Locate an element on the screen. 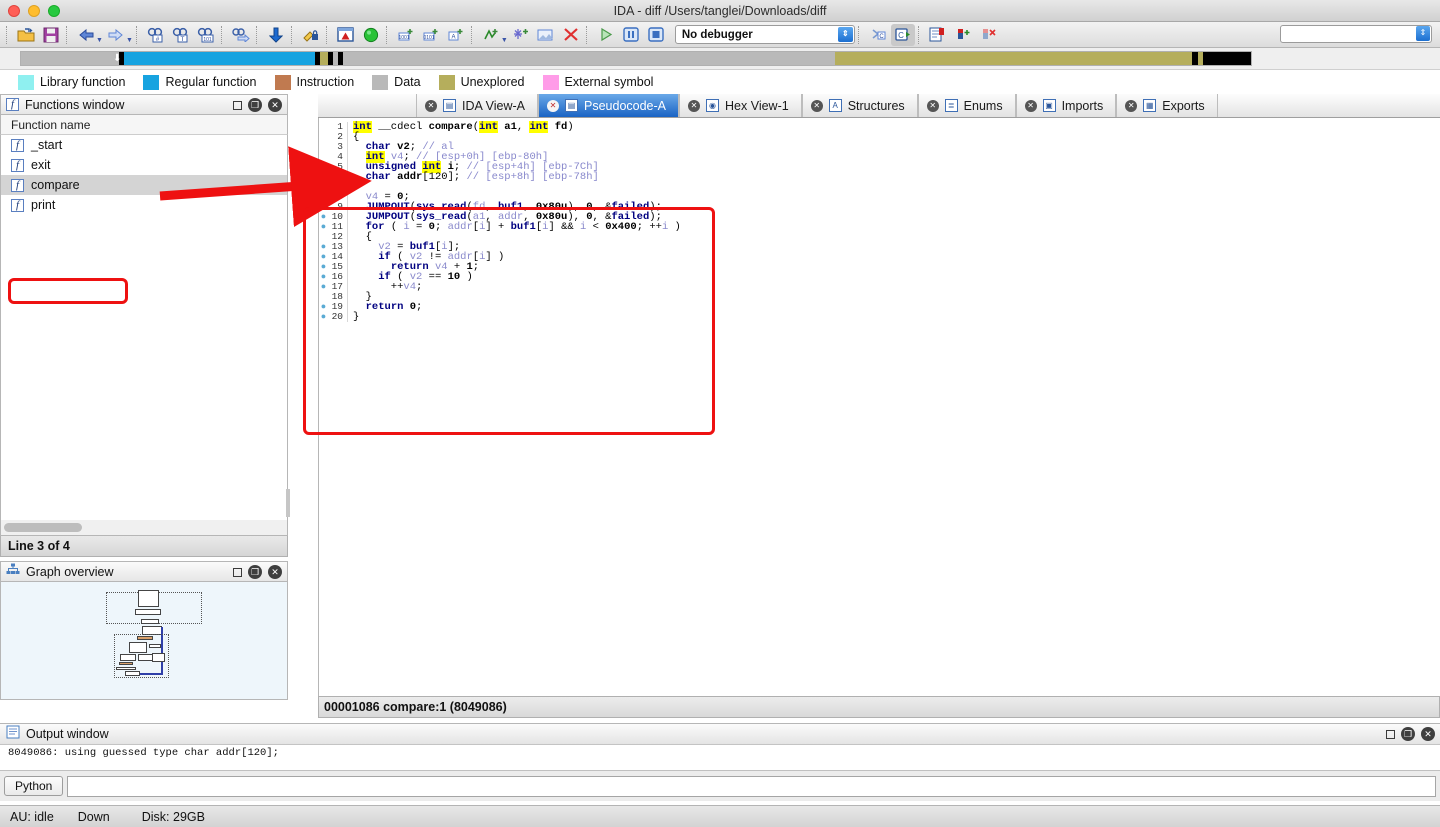  delete-x-icon is located at coordinates (571, 35).